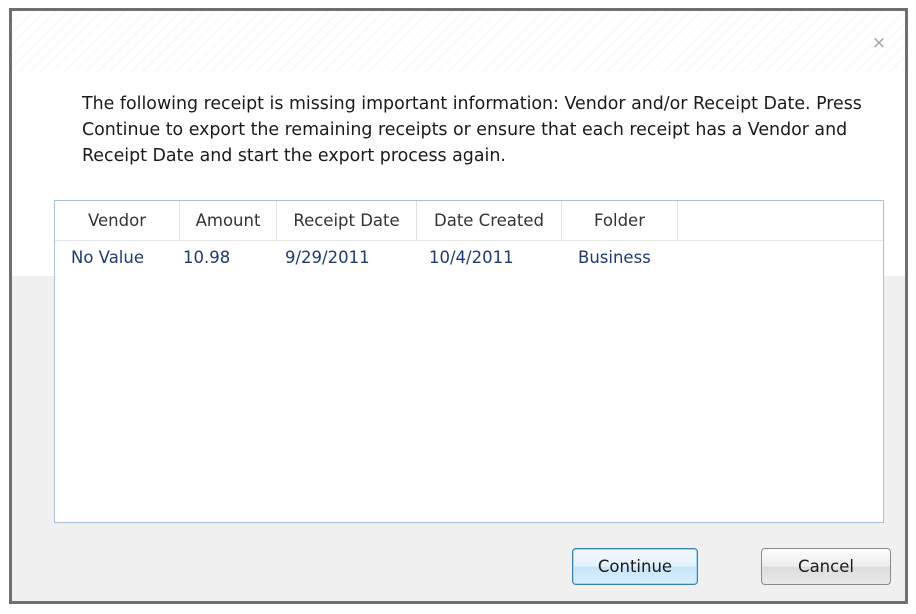  What do you see at coordinates (347, 220) in the screenshot?
I see `column-header-receipt-date: Receipt Date` at bounding box center [347, 220].